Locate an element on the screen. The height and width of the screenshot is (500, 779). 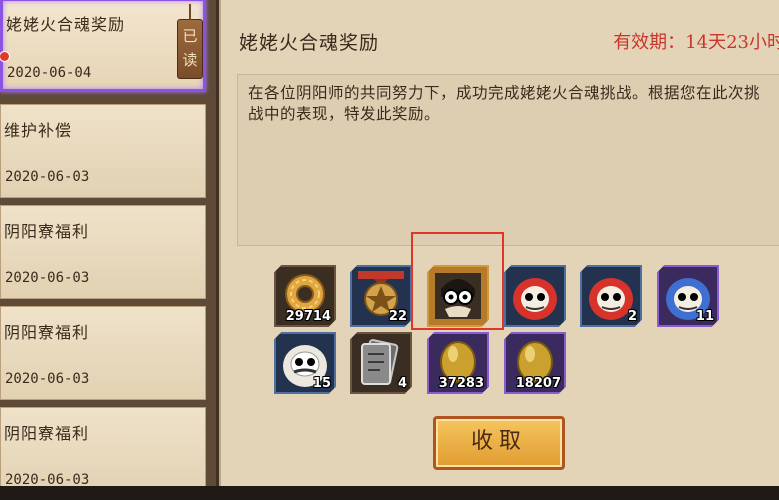
reward-count: 15 is located at coordinates (321, 383).